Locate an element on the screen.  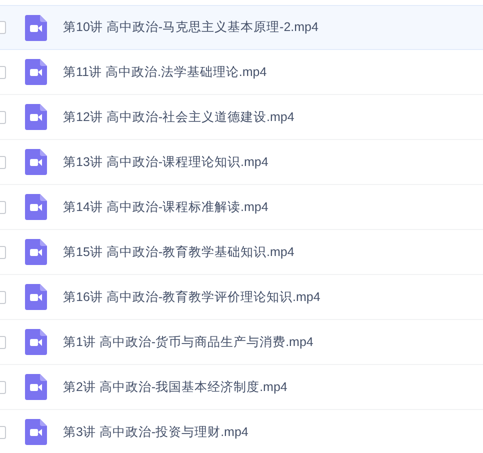
file-name: 第2讲 高中政治-我国基本经济制度.mp4 is located at coordinates (175, 387).